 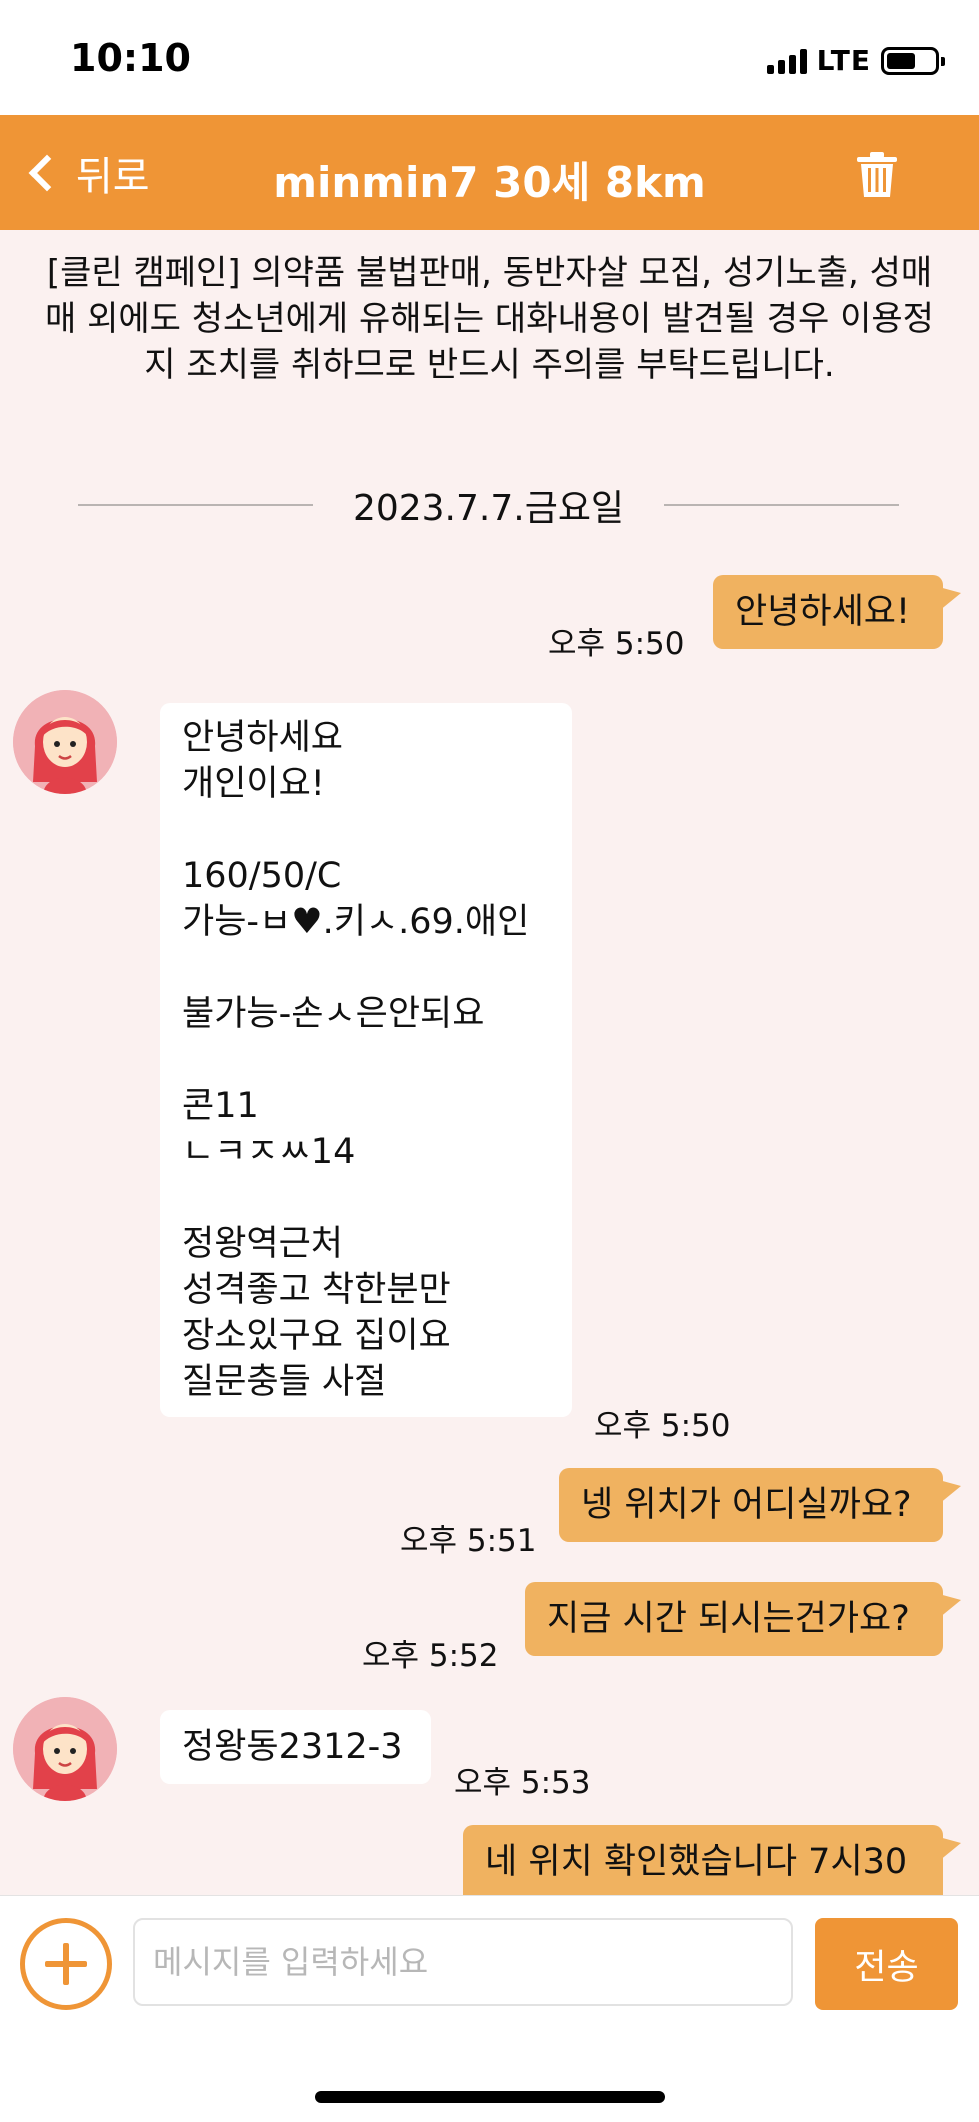 What do you see at coordinates (843, 60) in the screenshot?
I see `network-type: LTE` at bounding box center [843, 60].